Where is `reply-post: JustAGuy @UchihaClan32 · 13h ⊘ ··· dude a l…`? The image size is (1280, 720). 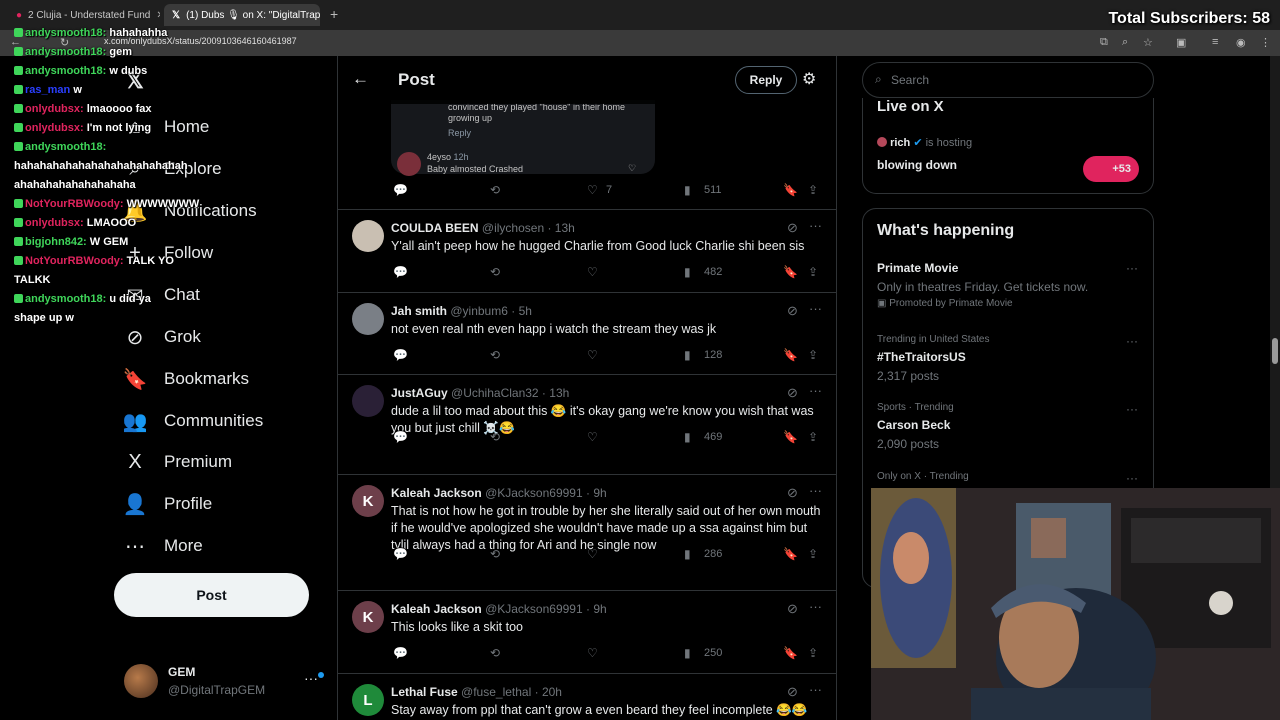 reply-post: JustAGuy @UchihaClan32 · 13h ⊘ ··· dude a l… is located at coordinates (587, 424).